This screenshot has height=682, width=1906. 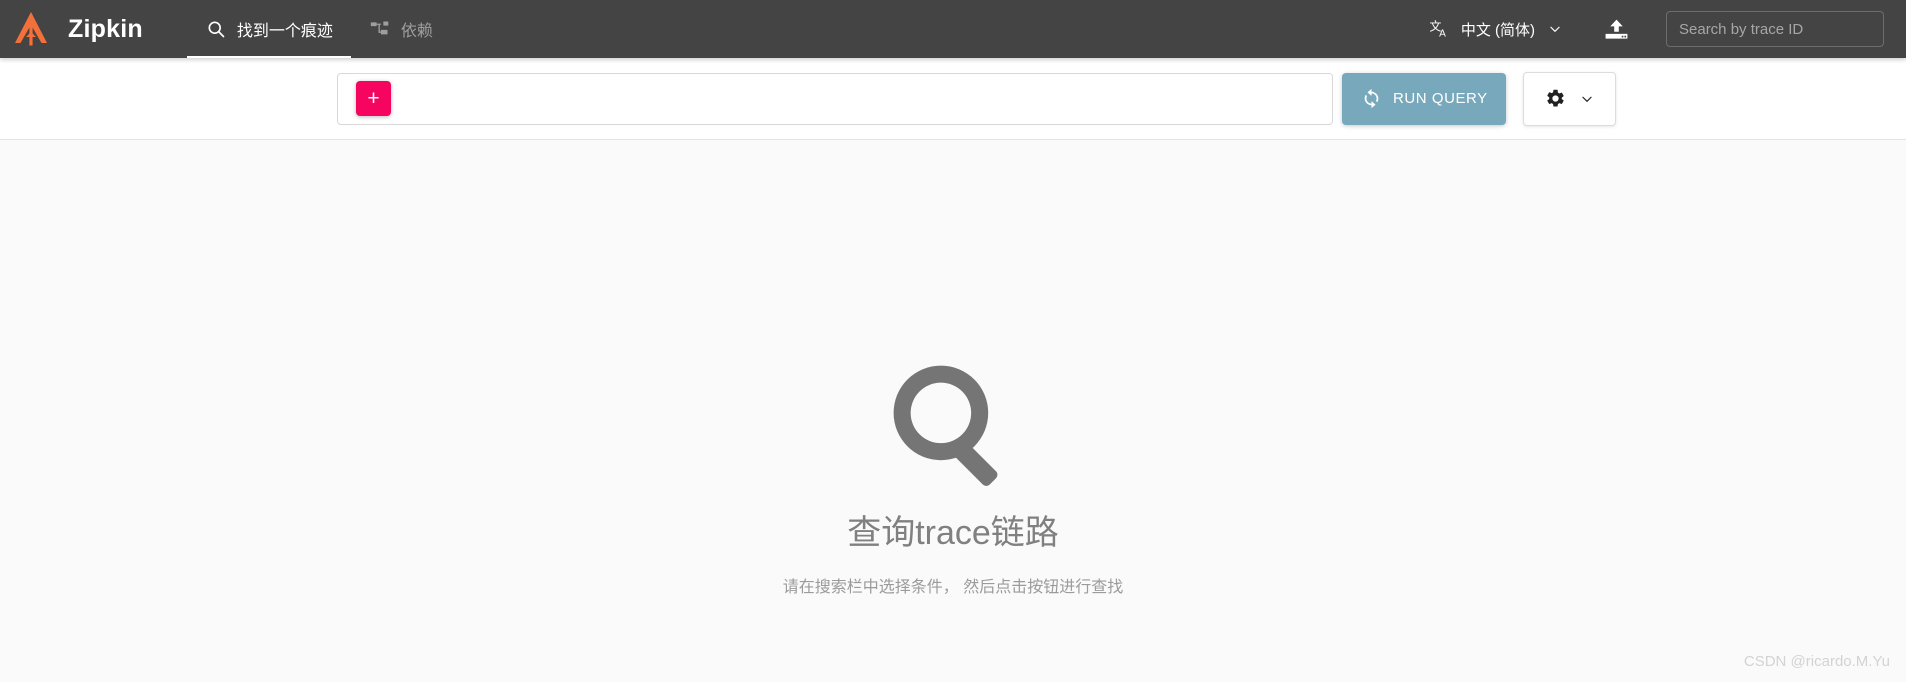 I want to click on empty-state-title: 查询trace链路, so click(x=953, y=533).